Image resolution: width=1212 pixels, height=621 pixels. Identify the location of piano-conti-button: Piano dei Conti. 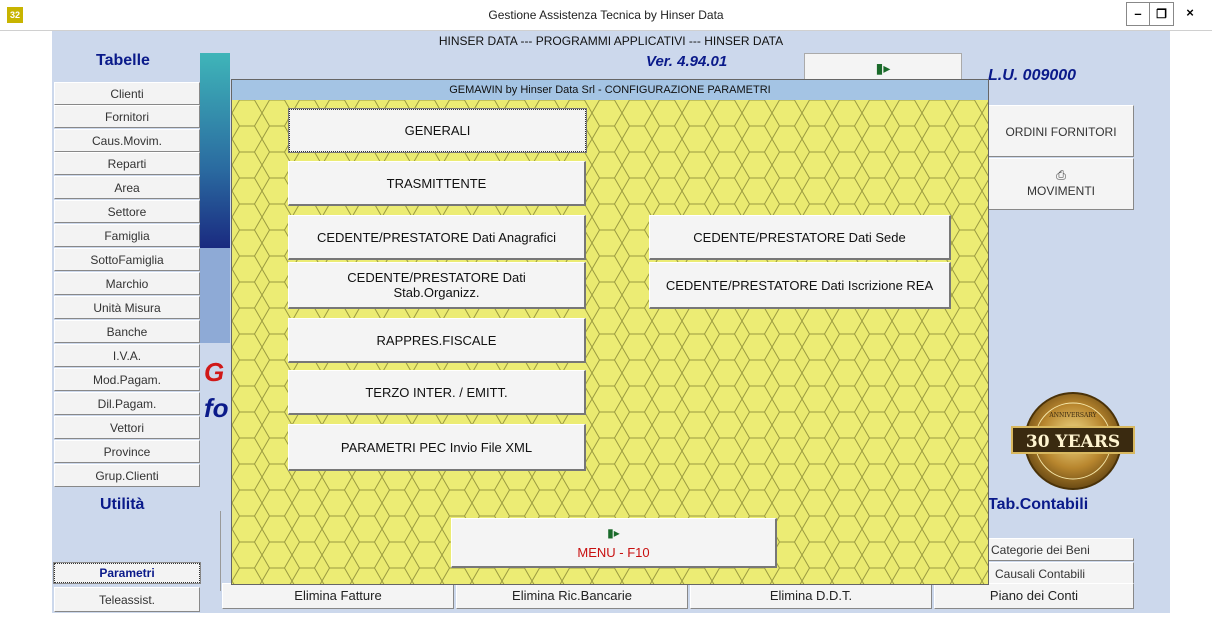
(1034, 596).